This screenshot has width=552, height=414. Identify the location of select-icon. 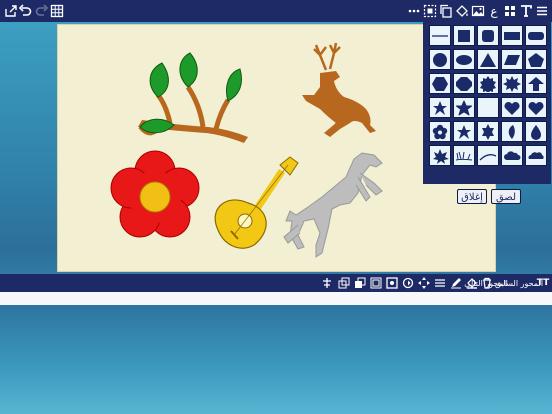
(430, 11).